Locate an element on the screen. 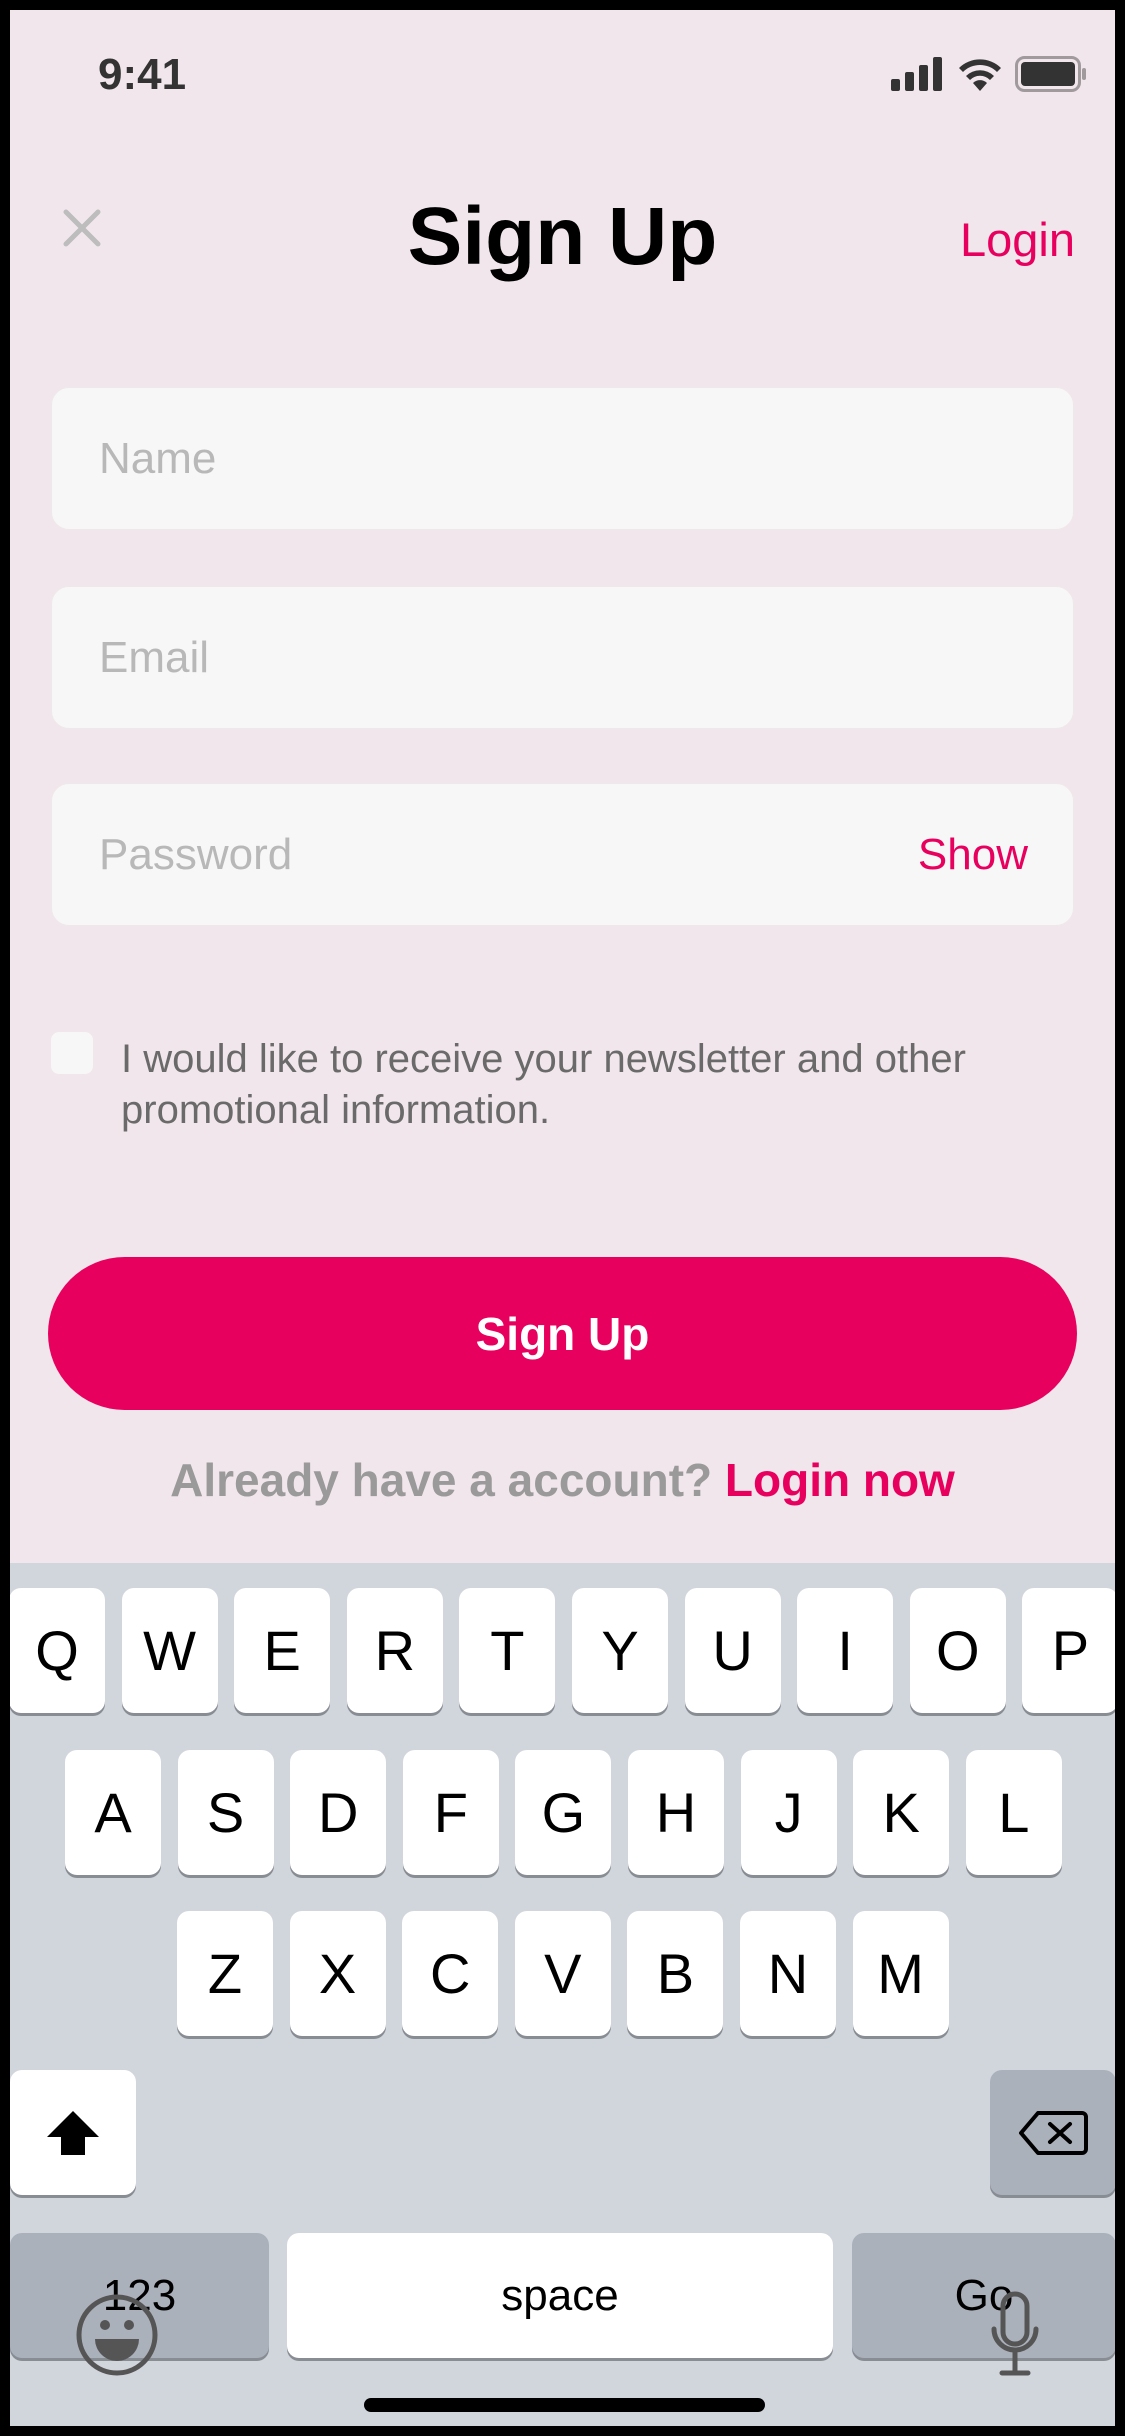 This screenshot has height=2436, width=1125. key-y: Y is located at coordinates (620, 1650).